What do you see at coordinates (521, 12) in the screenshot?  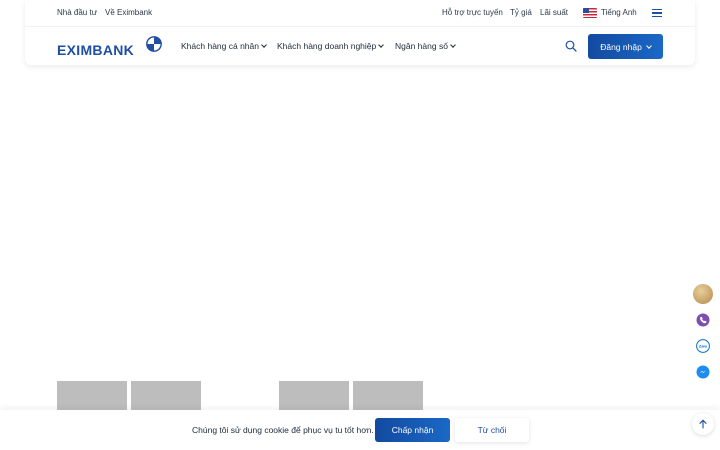 I see `exchange-rate-link: Tỷ giá` at bounding box center [521, 12].